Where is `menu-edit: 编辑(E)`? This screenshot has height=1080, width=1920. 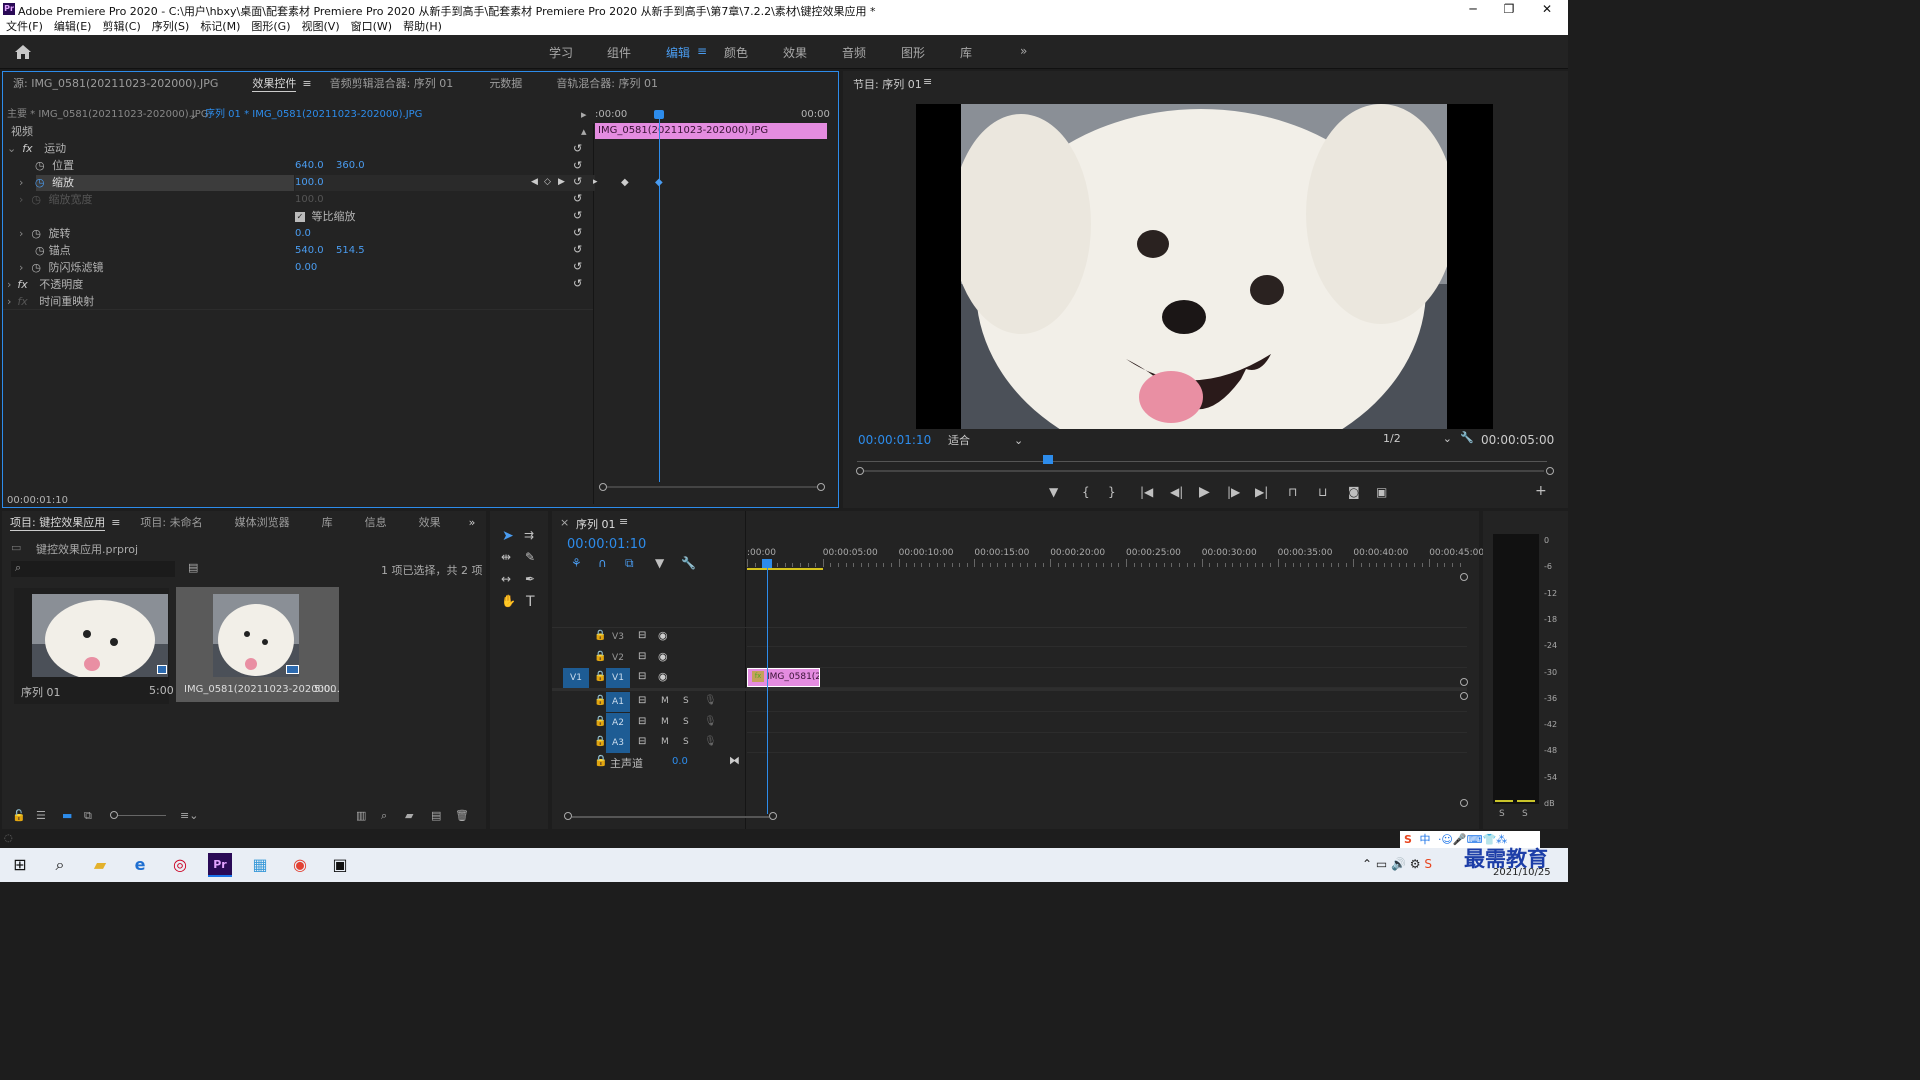 menu-edit: 编辑(E) is located at coordinates (73, 26).